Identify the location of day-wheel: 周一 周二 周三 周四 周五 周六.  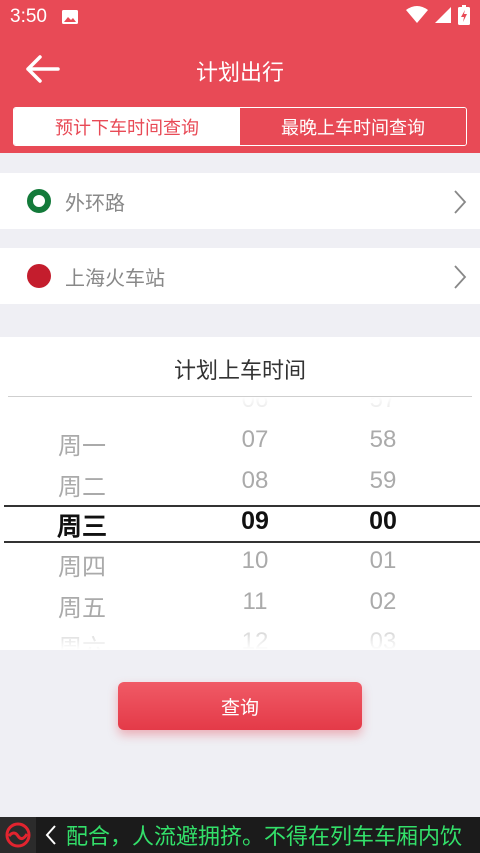
(82, 523).